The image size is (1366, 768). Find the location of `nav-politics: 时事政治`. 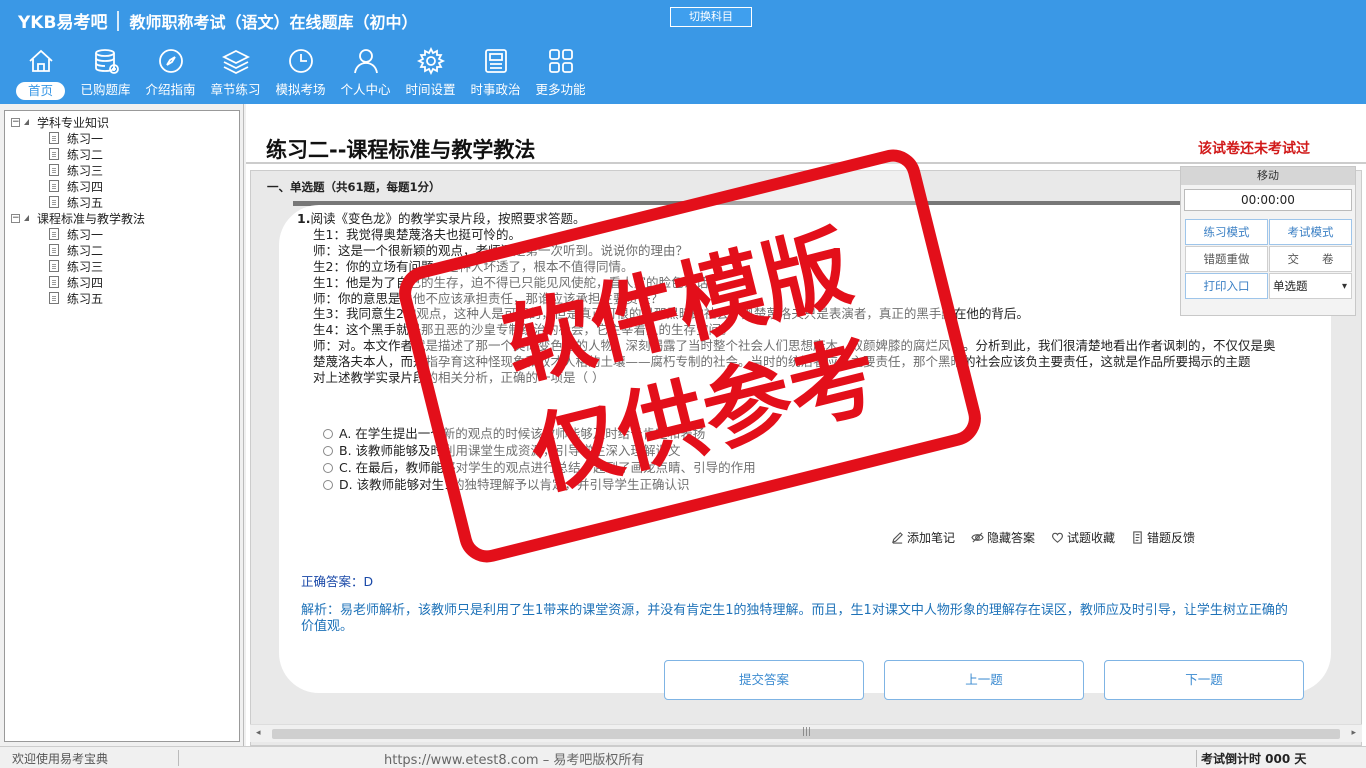

nav-politics: 时事政治 is located at coordinates (495, 75).